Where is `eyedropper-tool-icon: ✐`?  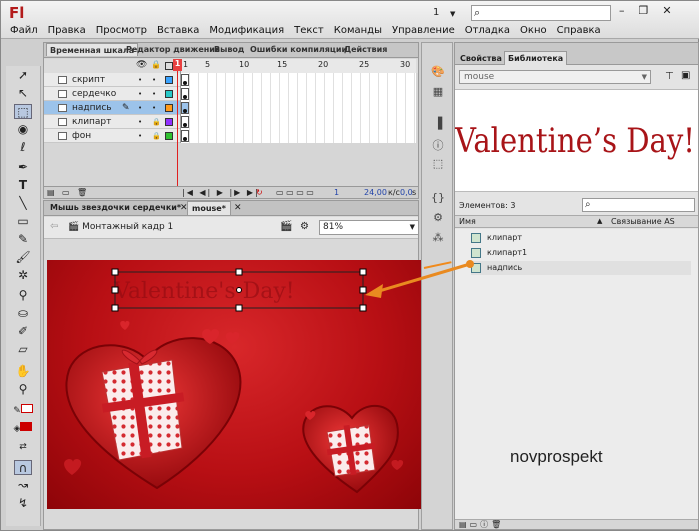
eyedropper-tool-icon: ✐ is located at coordinates (23, 331).